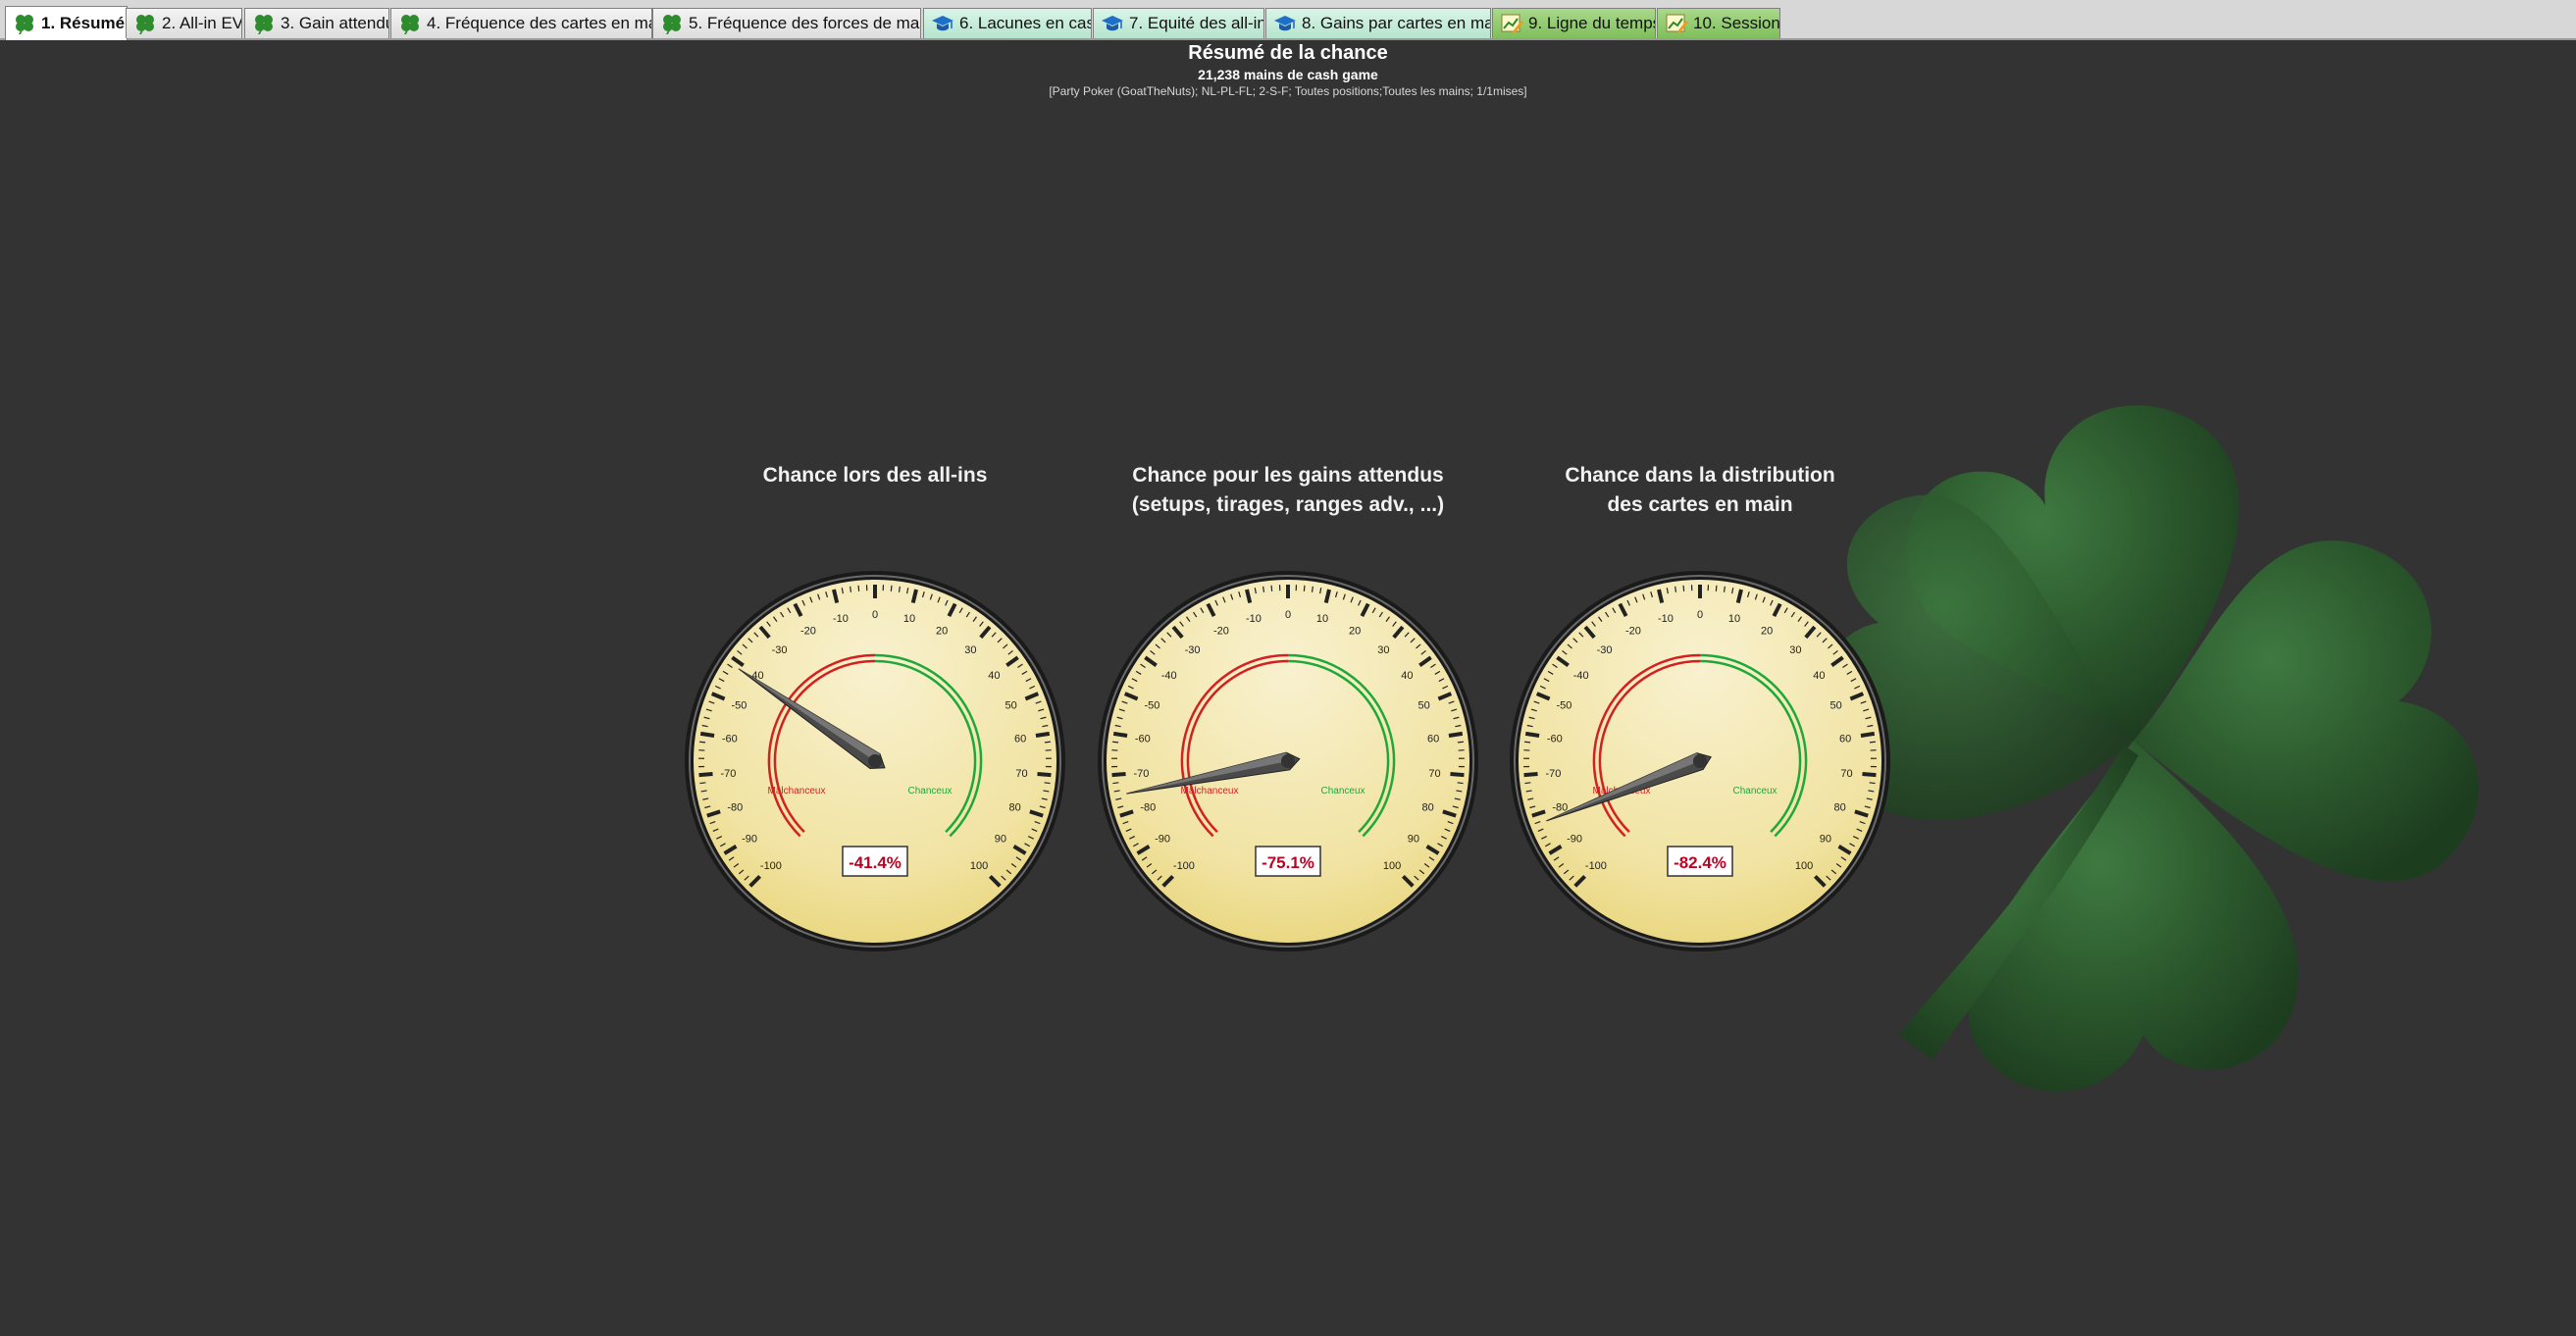  Describe the element at coordinates (805, 23) in the screenshot. I see `tab-label: 5. Fréquence des forces de mains` at that location.